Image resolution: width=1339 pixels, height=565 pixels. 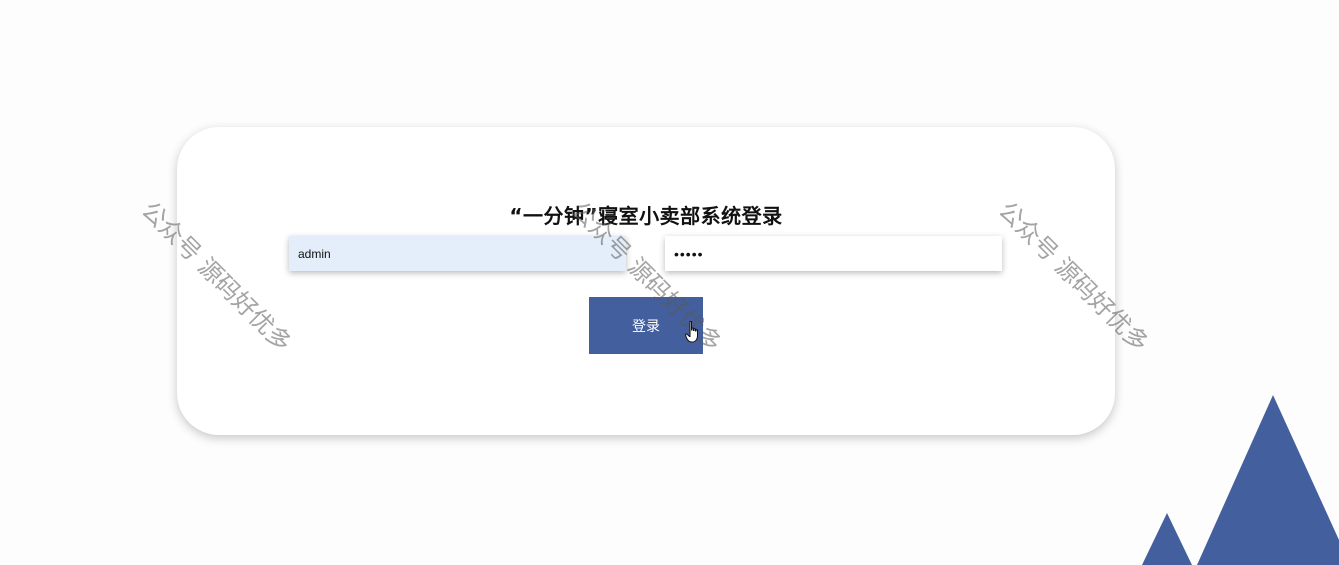 I want to click on mountains-icon, so click(x=1240, y=480).